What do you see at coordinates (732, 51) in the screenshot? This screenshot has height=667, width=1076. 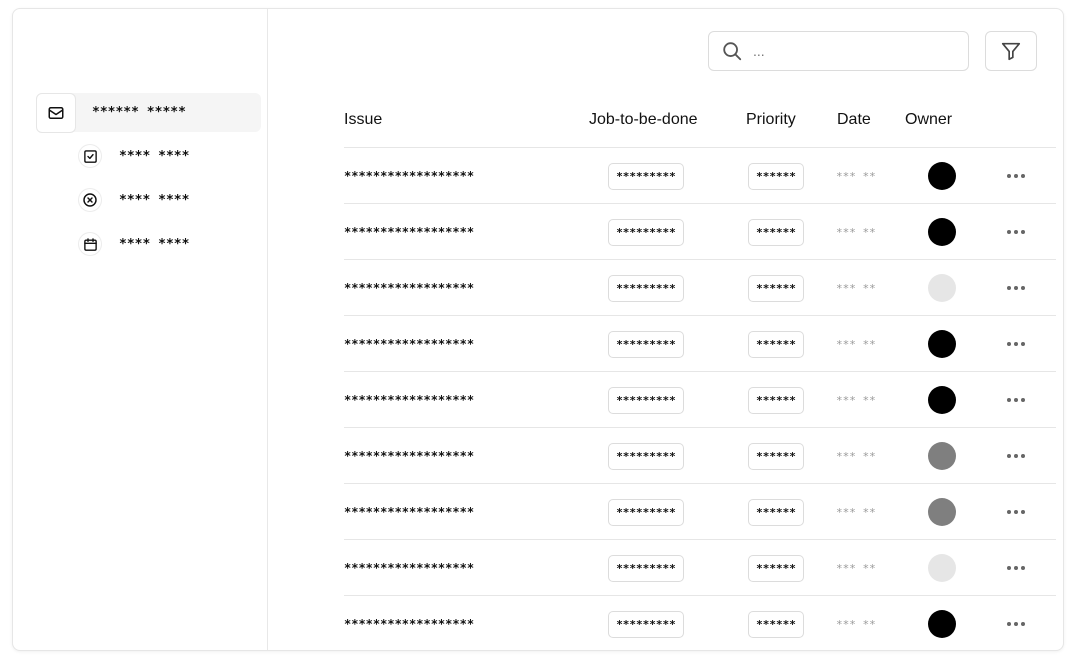 I see `search-icon` at bounding box center [732, 51].